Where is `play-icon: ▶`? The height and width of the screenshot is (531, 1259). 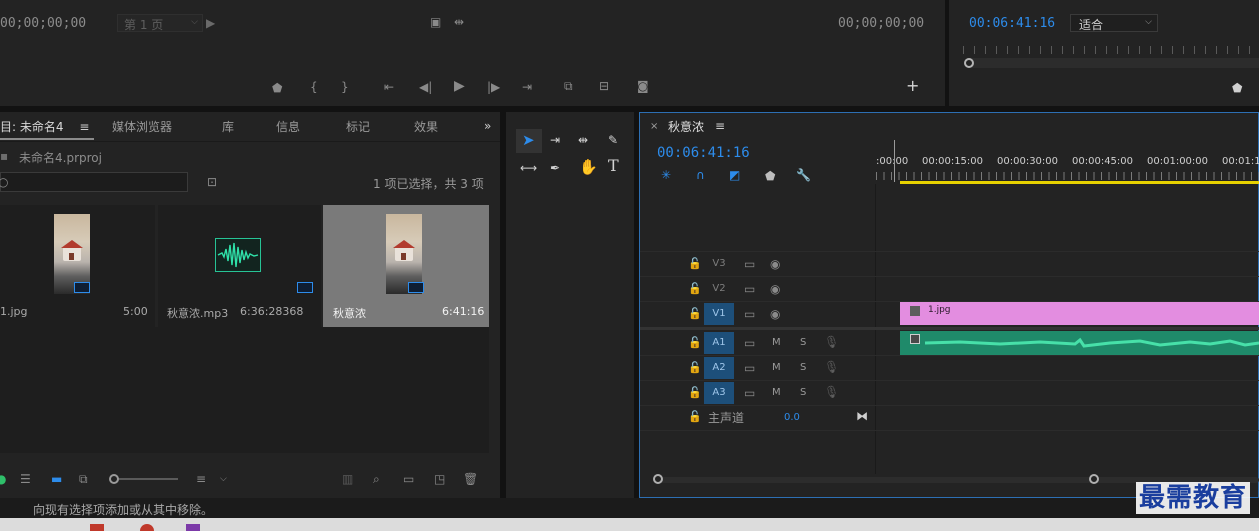
play-icon: ▶ is located at coordinates (459, 86).